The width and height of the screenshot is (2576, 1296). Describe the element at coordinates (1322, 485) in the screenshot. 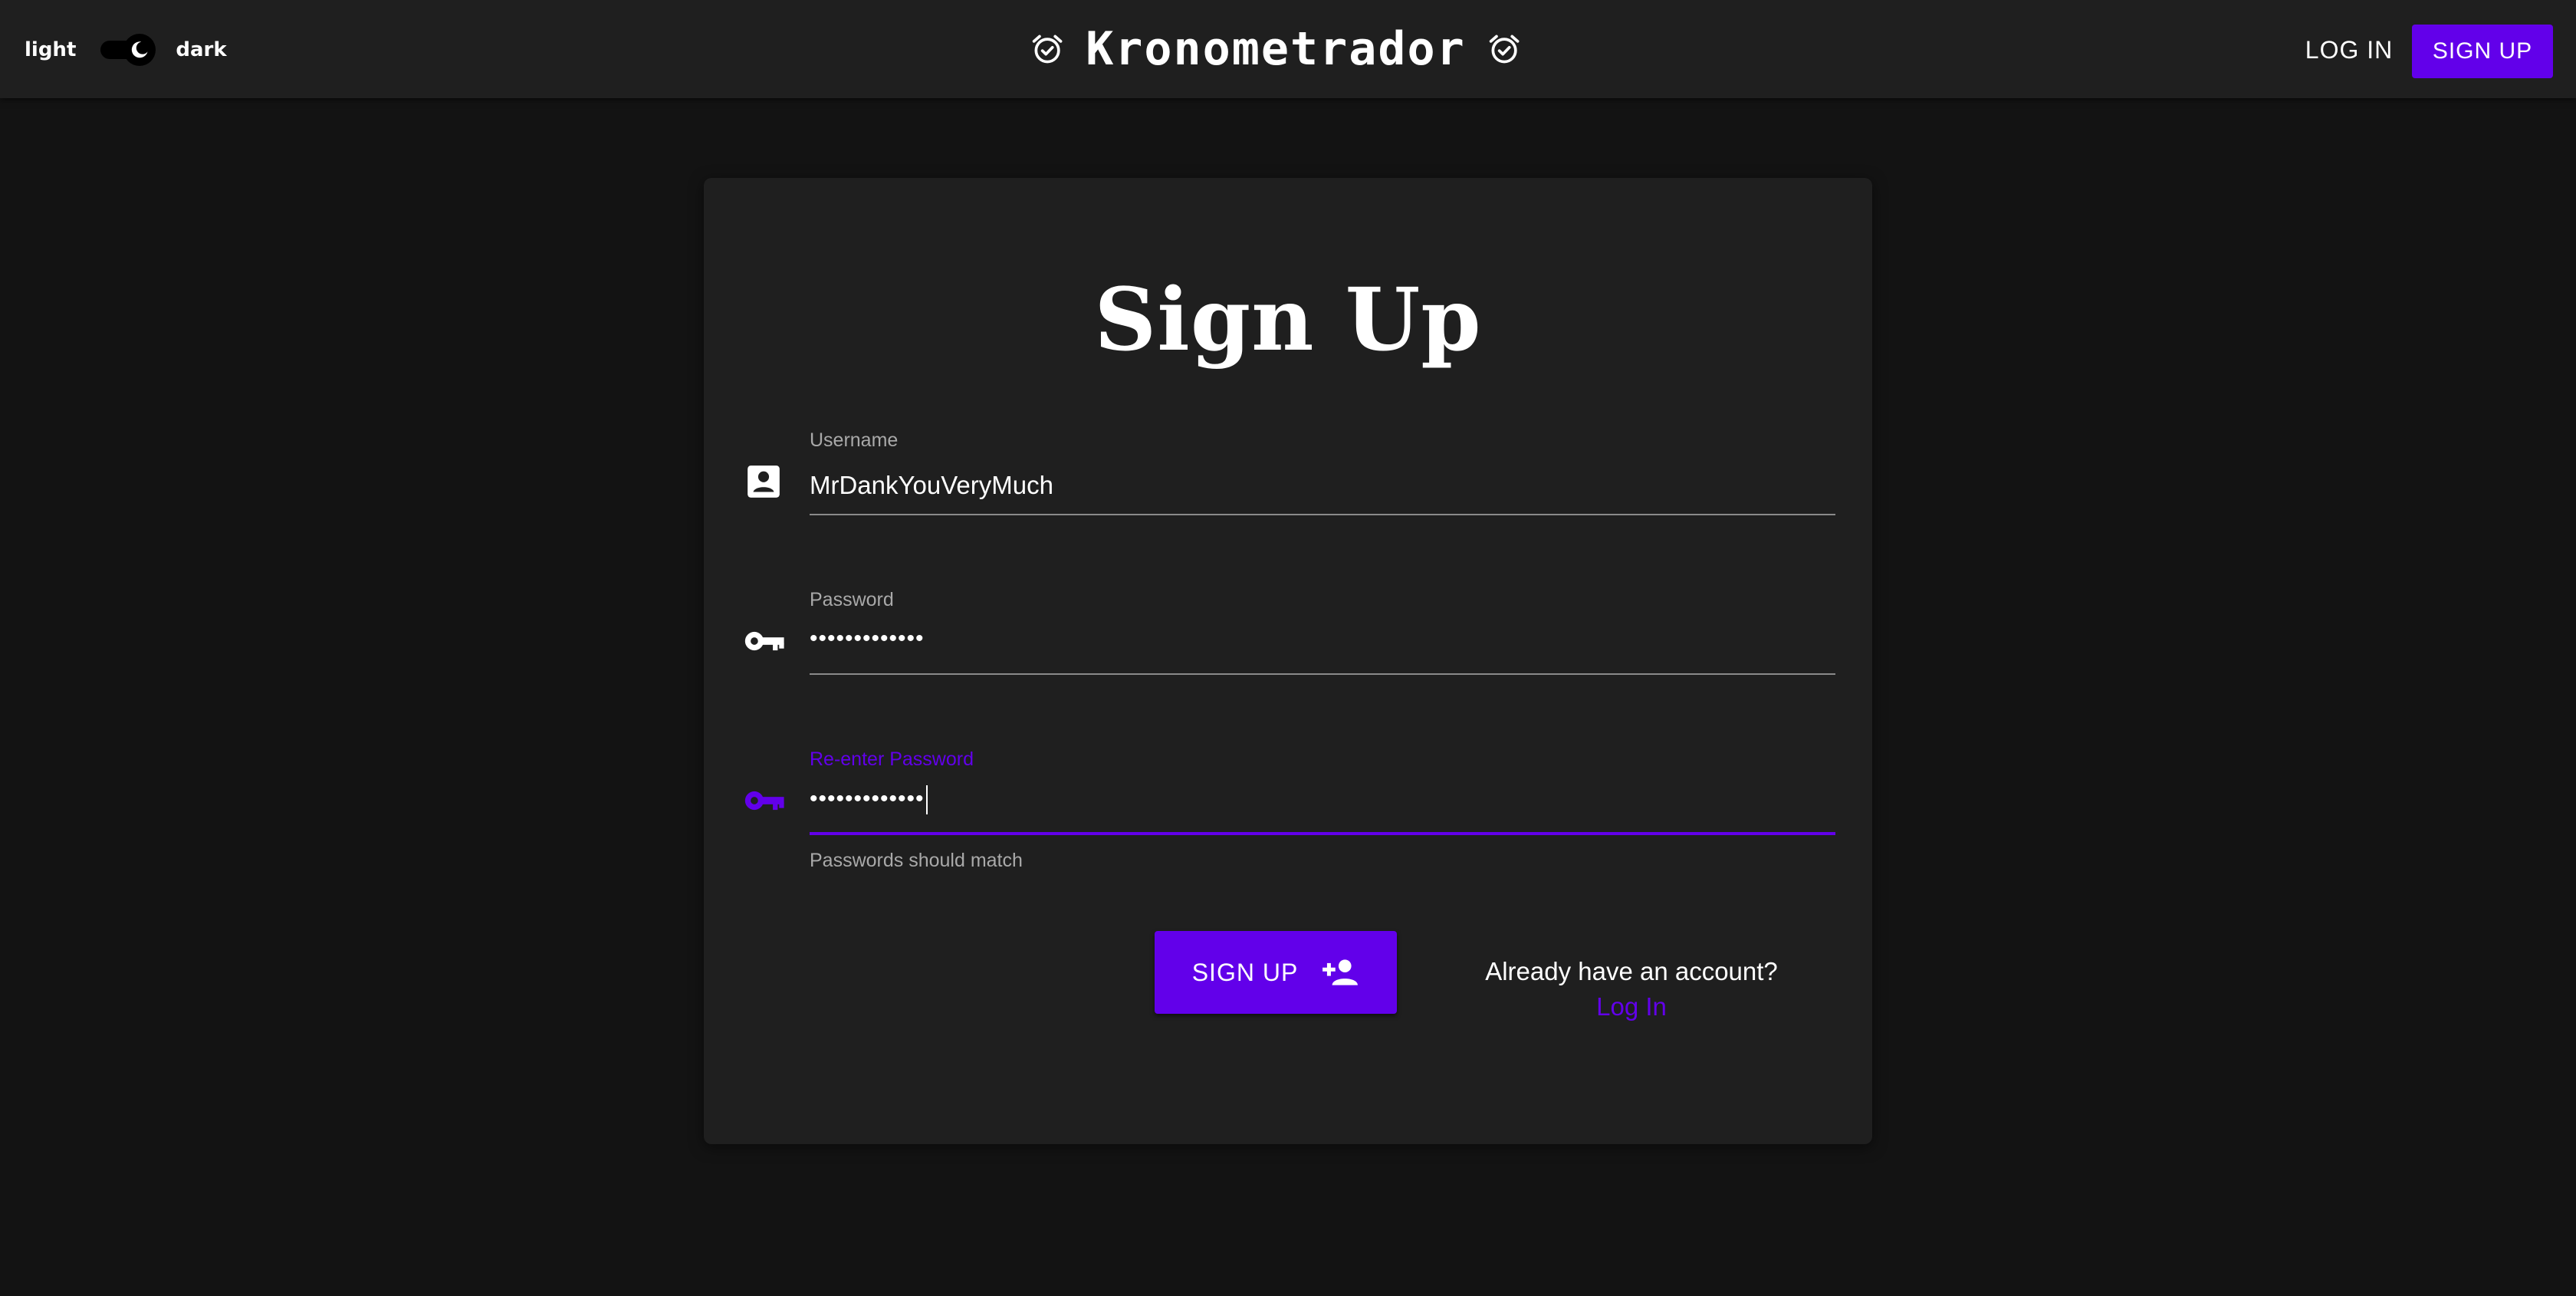

I see `username-input` at that location.